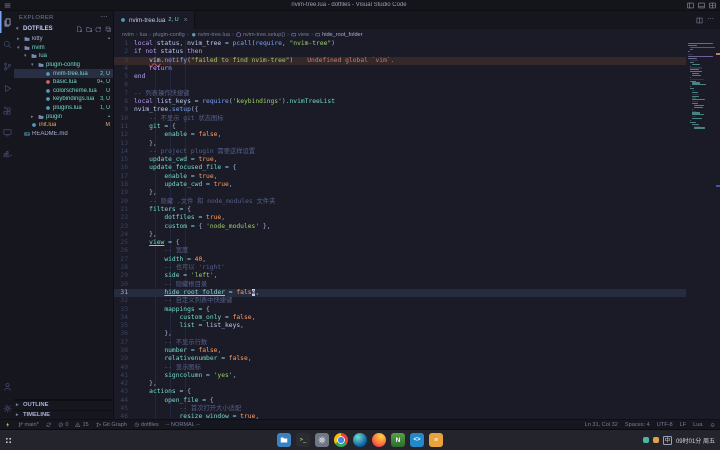 Image resolution: width=720 pixels, height=450 pixels. What do you see at coordinates (63, 425) in the screenshot?
I see `status-errors: 0` at bounding box center [63, 425].